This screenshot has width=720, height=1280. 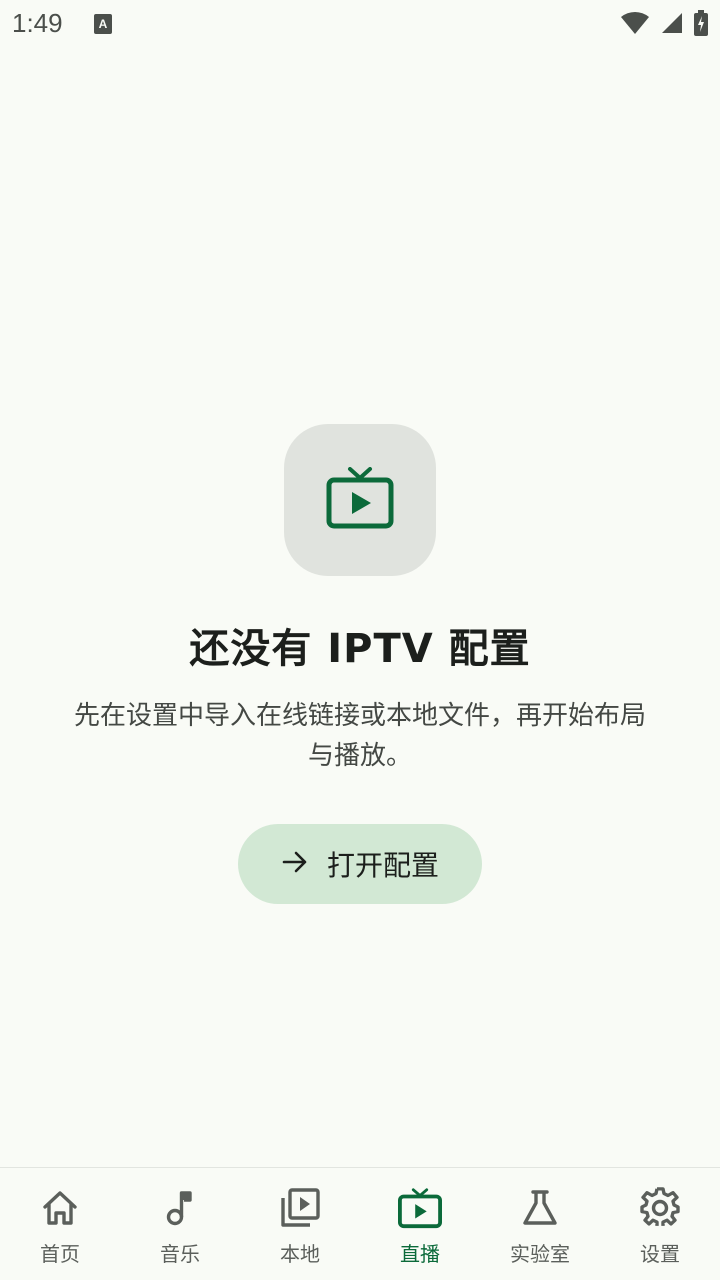 What do you see at coordinates (540, 1208) in the screenshot?
I see `flask-icon` at bounding box center [540, 1208].